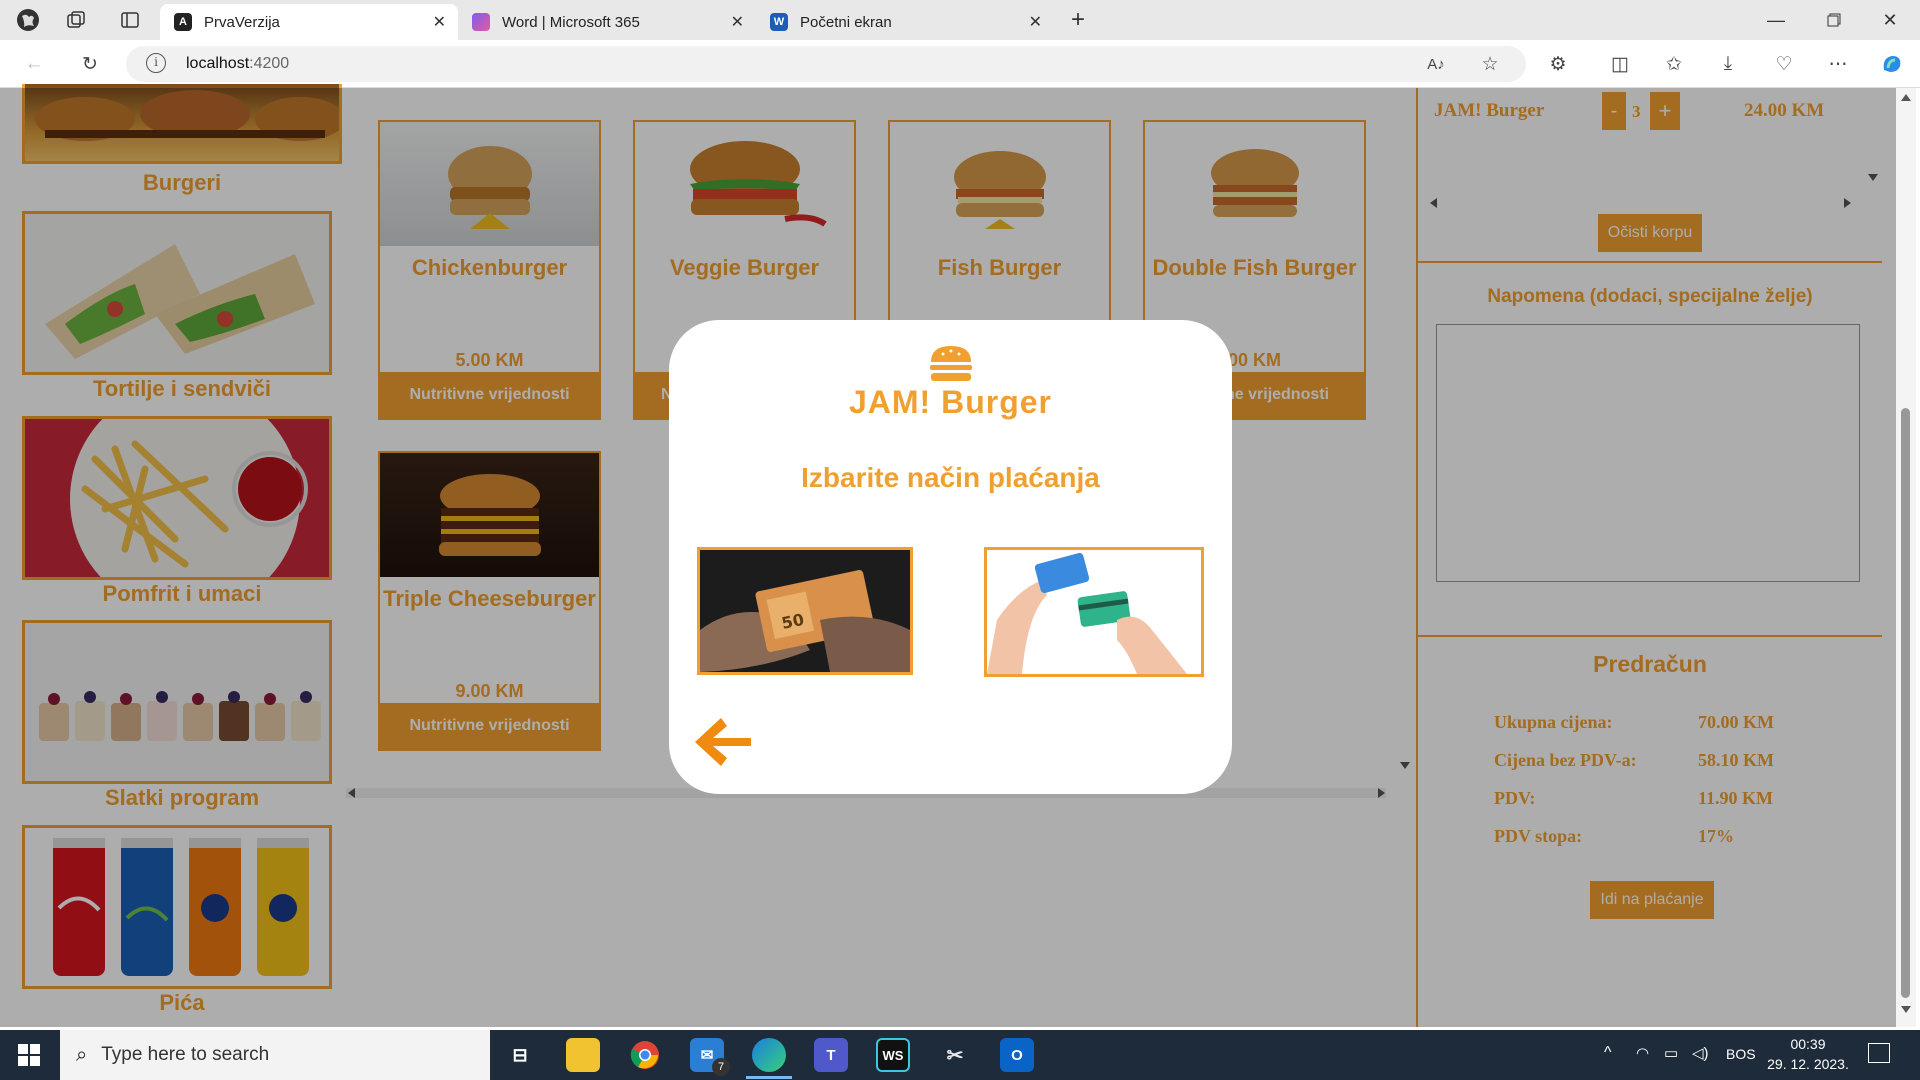 This screenshot has width=1920, height=1080. What do you see at coordinates (1017, 1055) in the screenshot?
I see `outlook-icon: O` at bounding box center [1017, 1055].